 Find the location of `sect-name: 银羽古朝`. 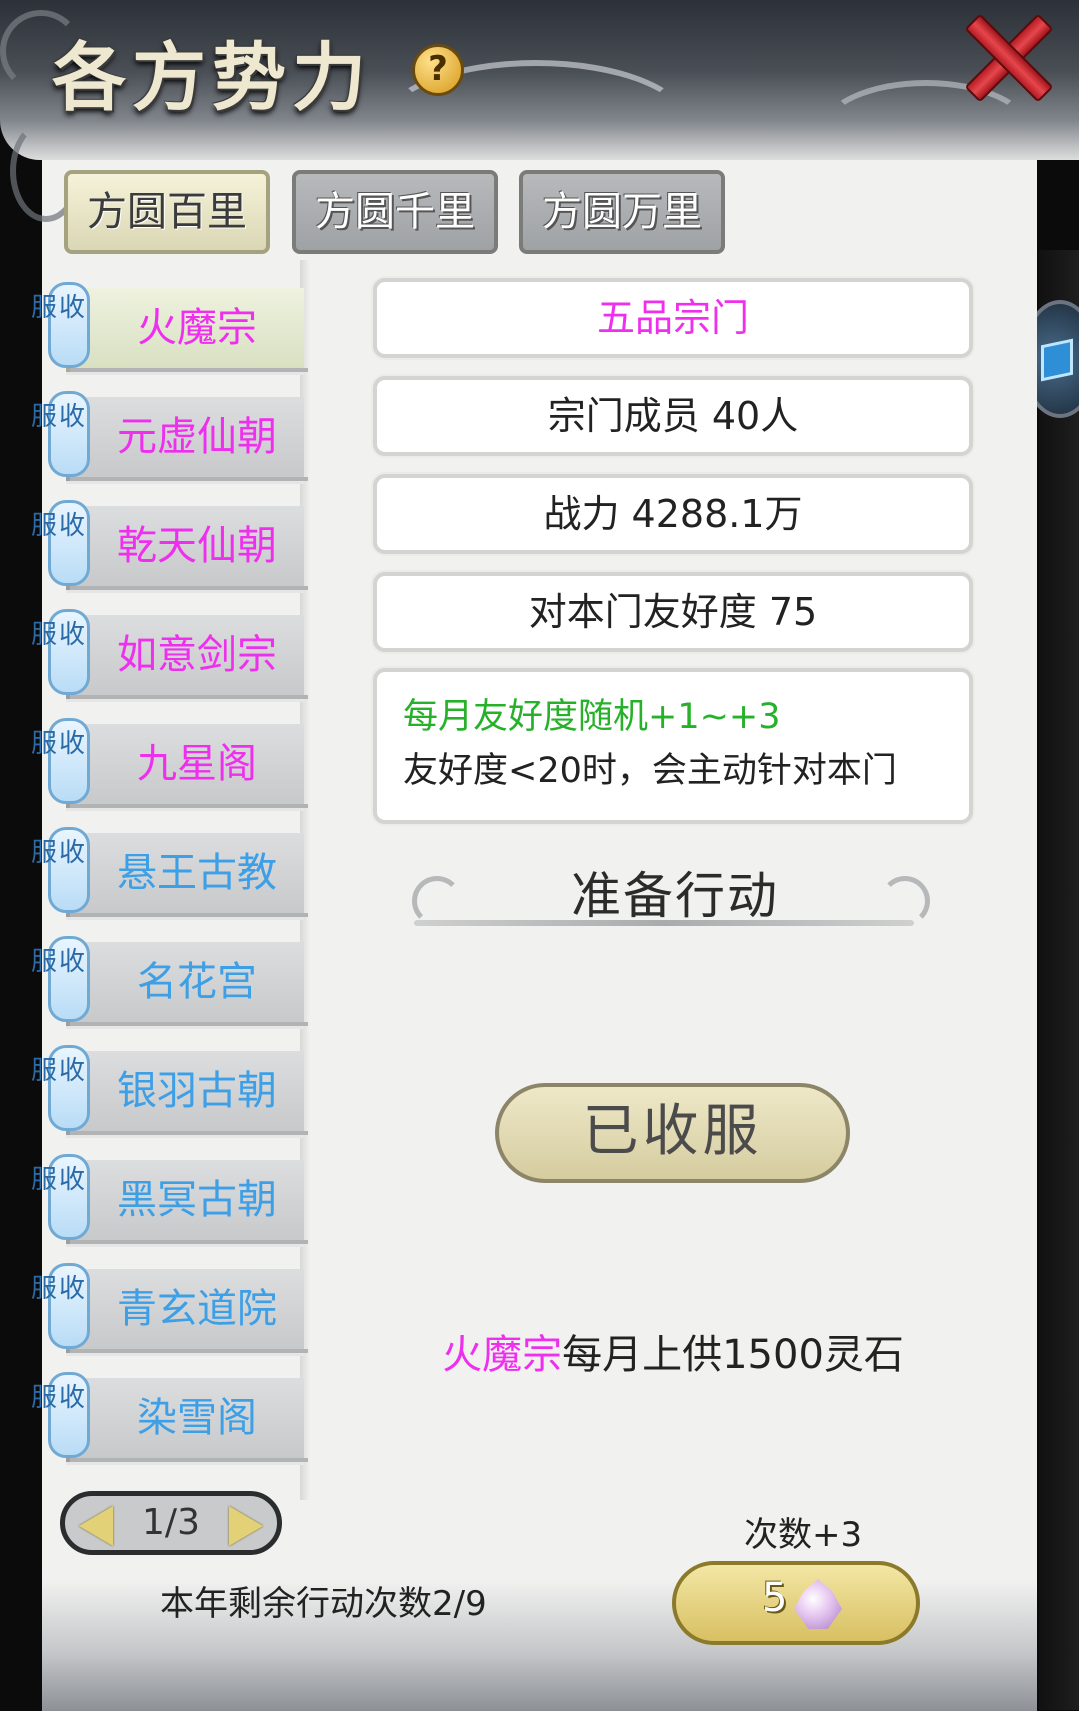

sect-name: 银羽古朝 is located at coordinates (197, 1091).